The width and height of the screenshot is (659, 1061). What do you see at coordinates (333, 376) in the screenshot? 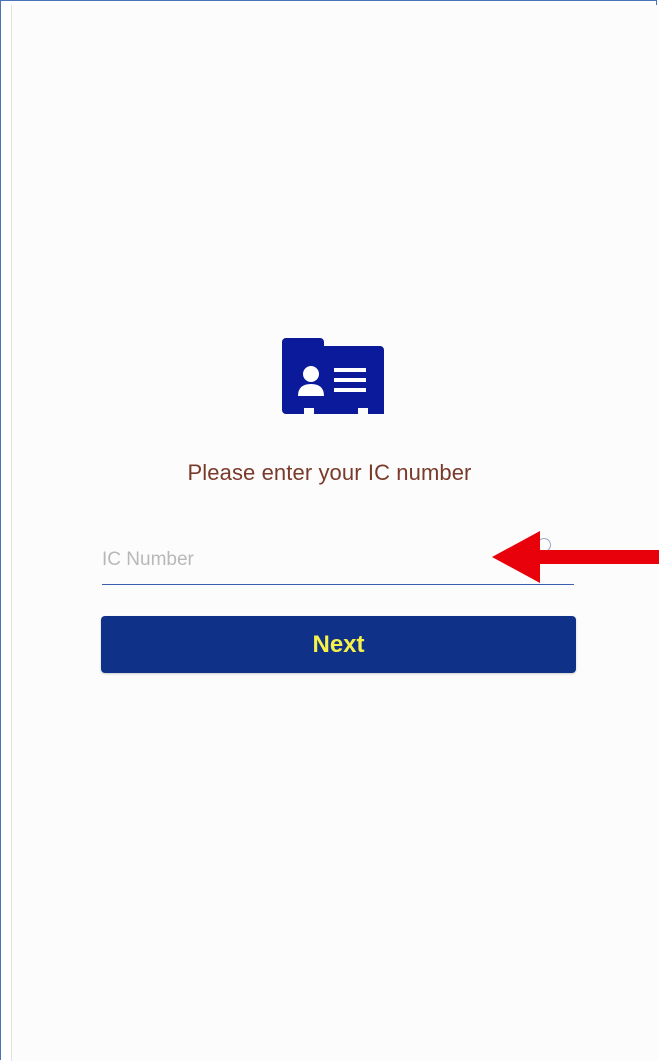
I see `id-card-icon` at bounding box center [333, 376].